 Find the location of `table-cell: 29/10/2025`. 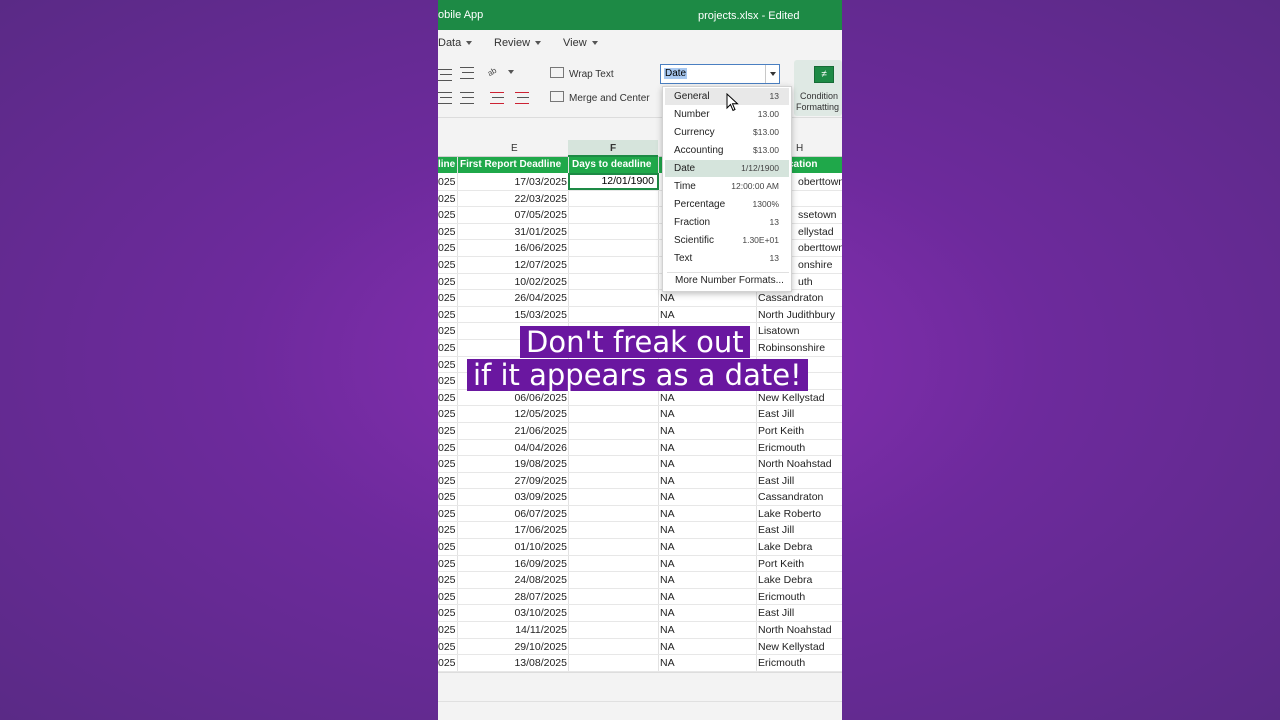

table-cell: 29/10/2025 is located at coordinates (540, 647).